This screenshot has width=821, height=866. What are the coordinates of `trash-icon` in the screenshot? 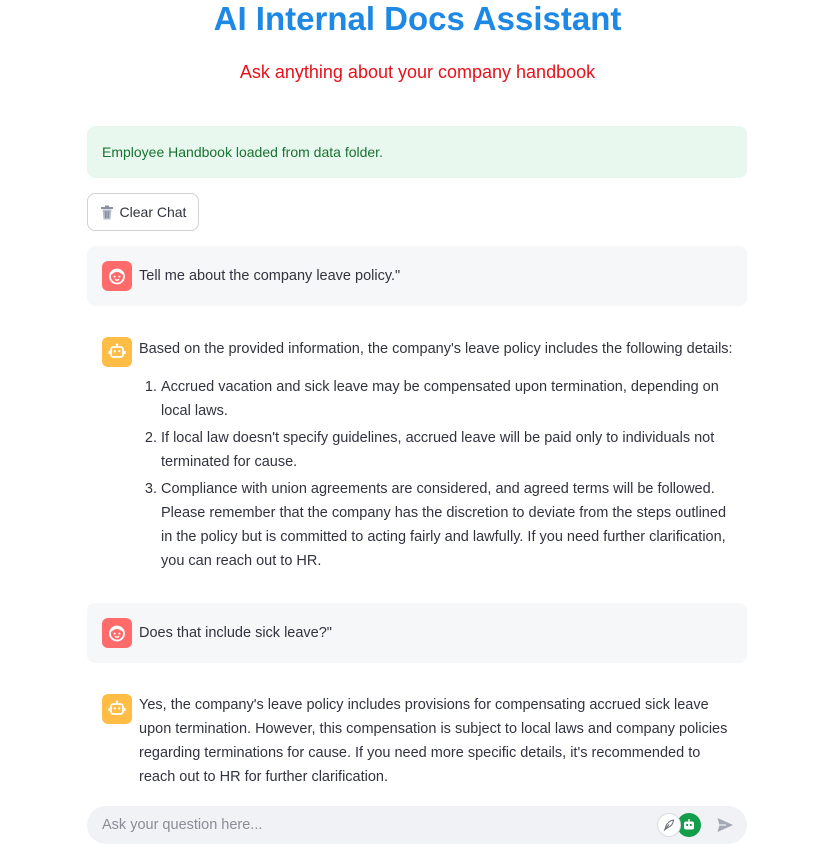 It's located at (106, 212).